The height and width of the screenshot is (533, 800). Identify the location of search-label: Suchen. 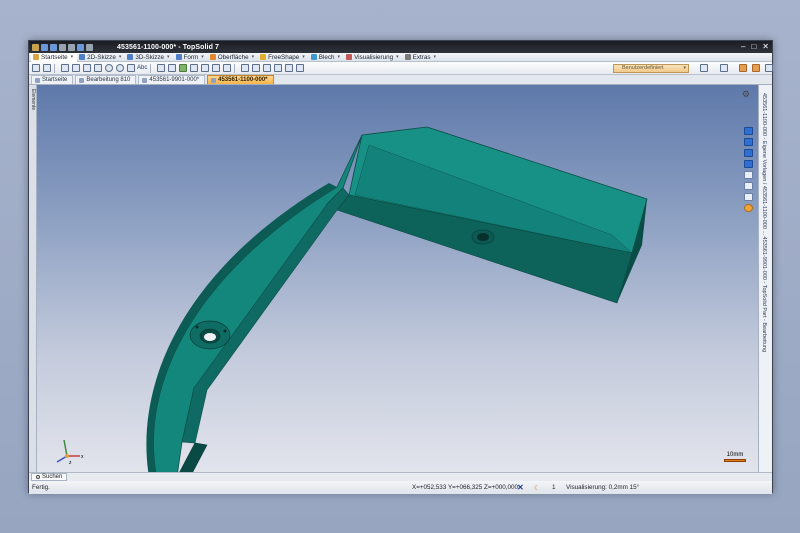
(52, 477).